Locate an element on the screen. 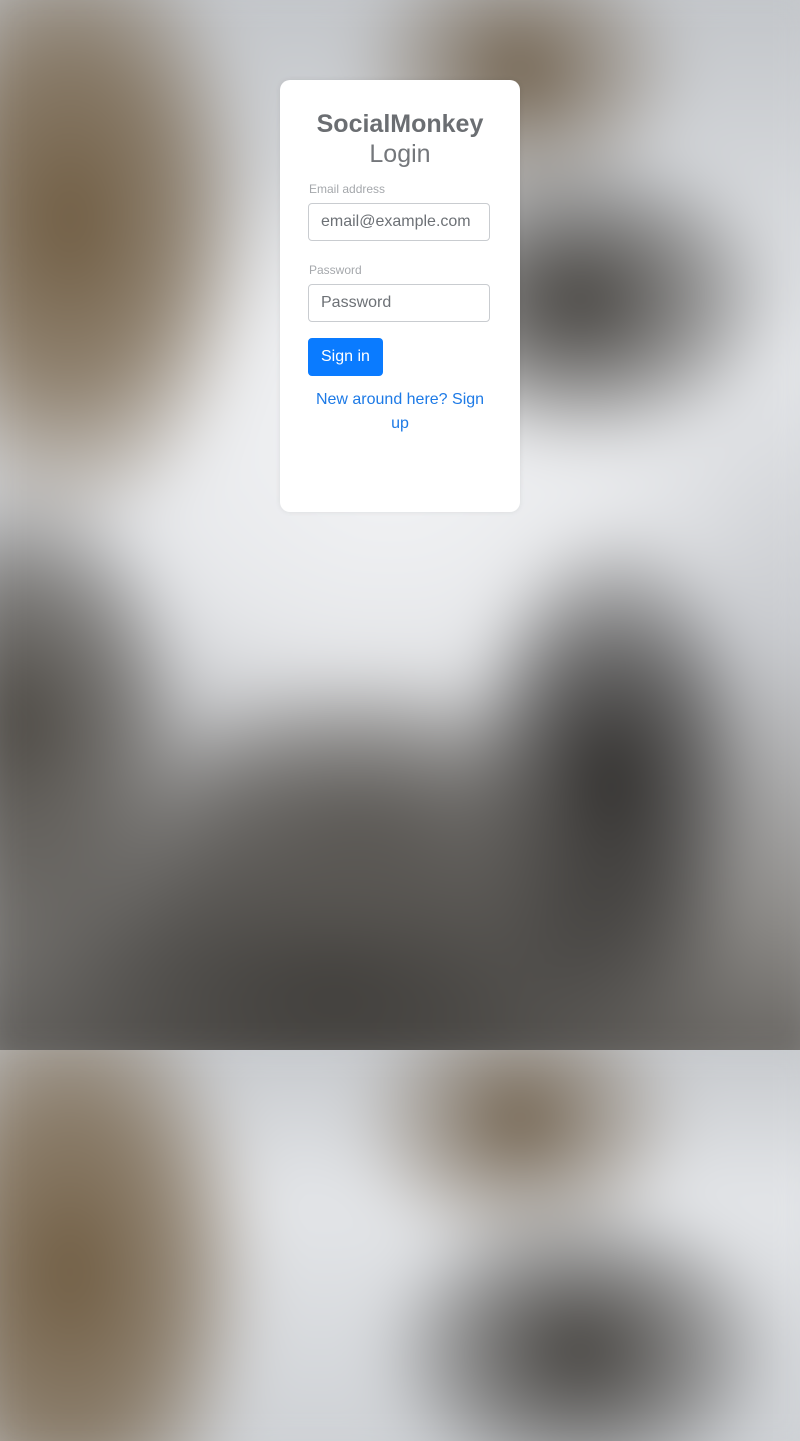 Image resolution: width=800 pixels, height=1441 pixels. sign-up-link: New around here? Sign up is located at coordinates (400, 412).